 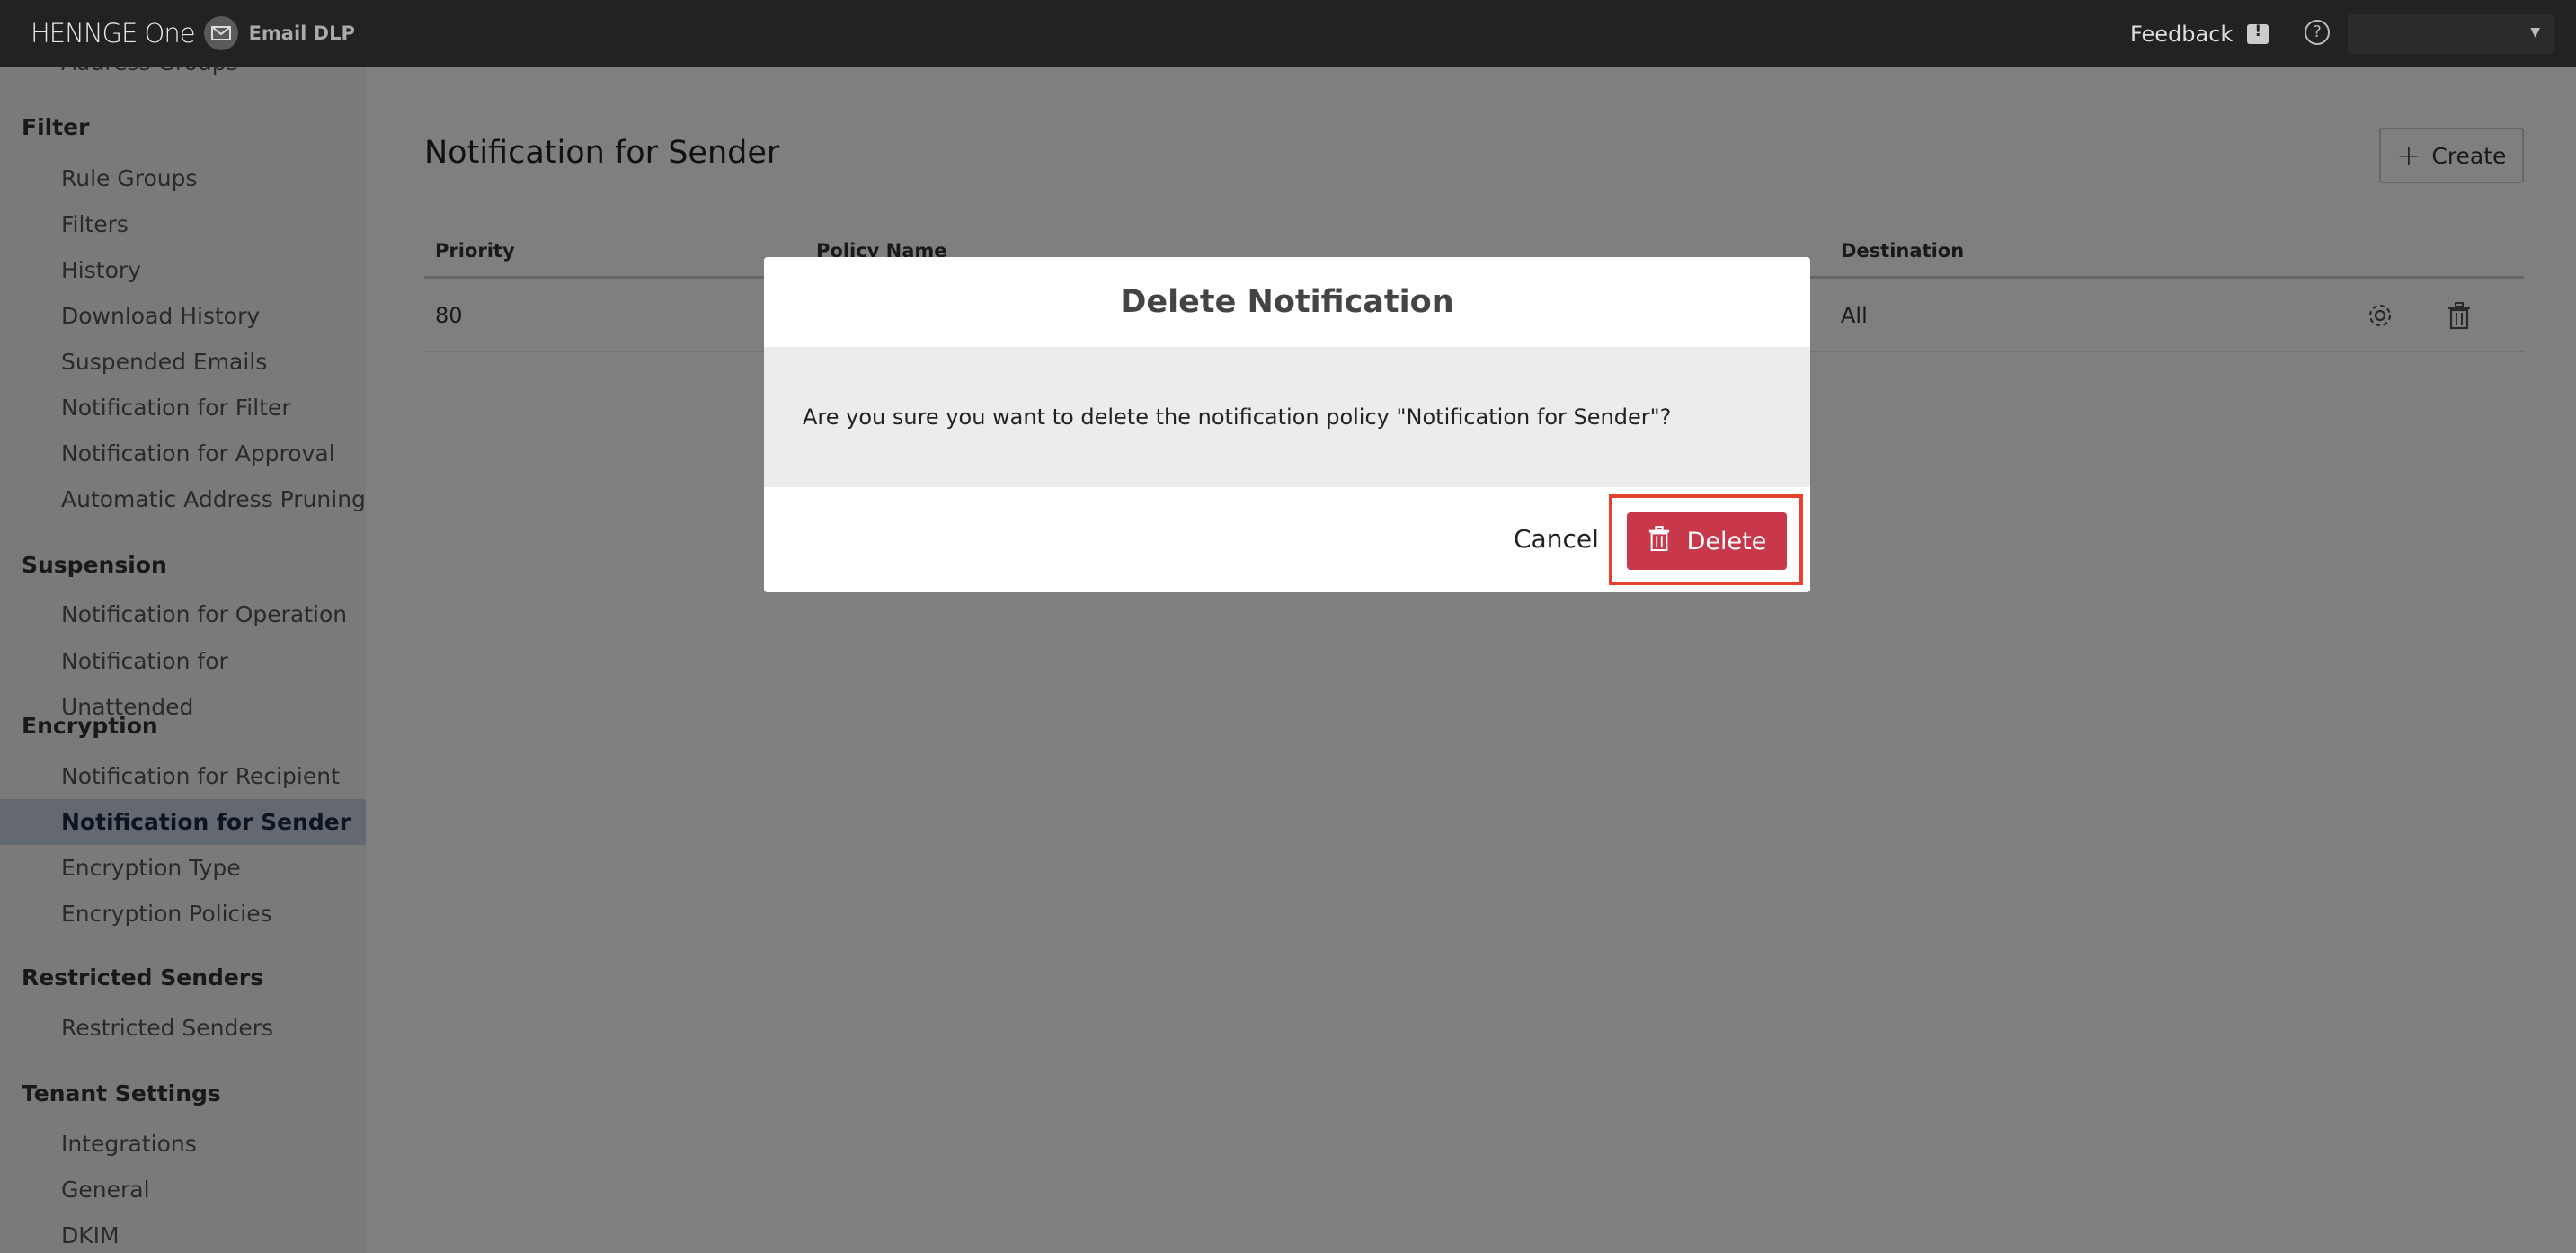 I want to click on trash-icon, so click(x=1659, y=541).